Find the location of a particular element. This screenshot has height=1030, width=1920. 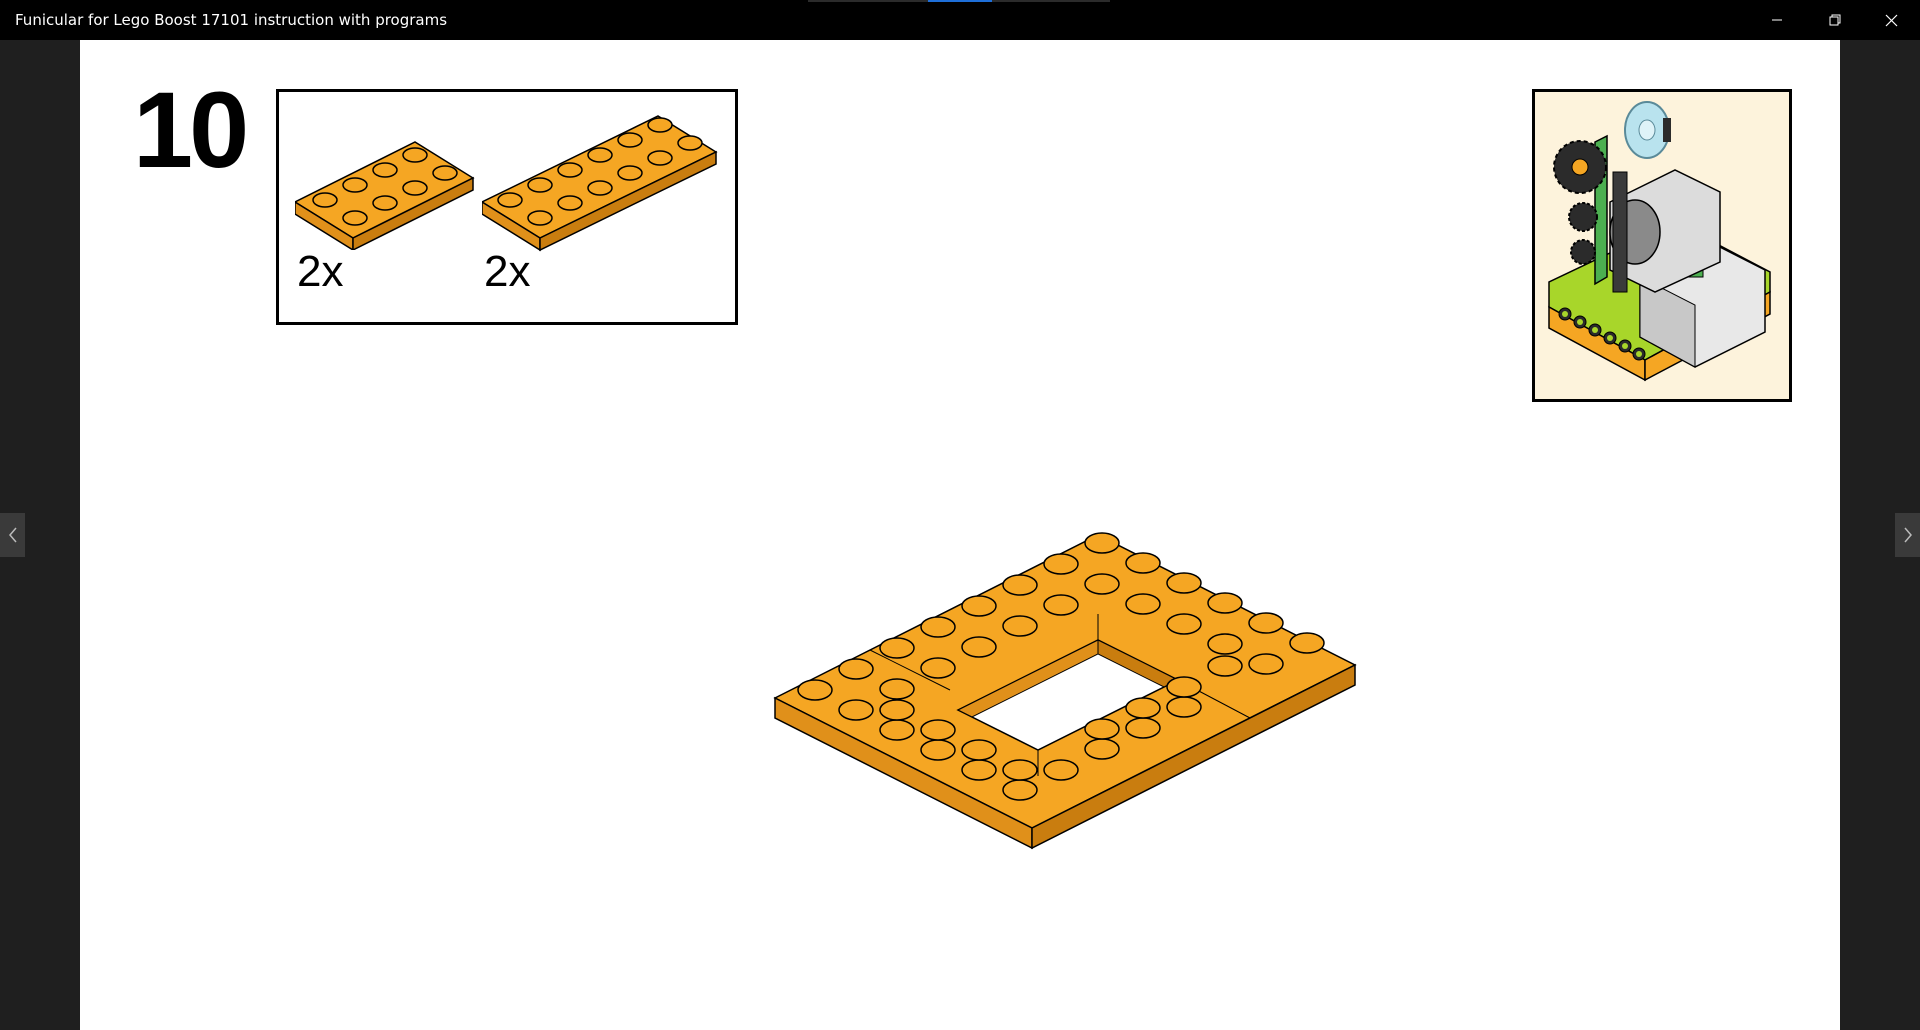

restore-icon is located at coordinates (1835, 20).